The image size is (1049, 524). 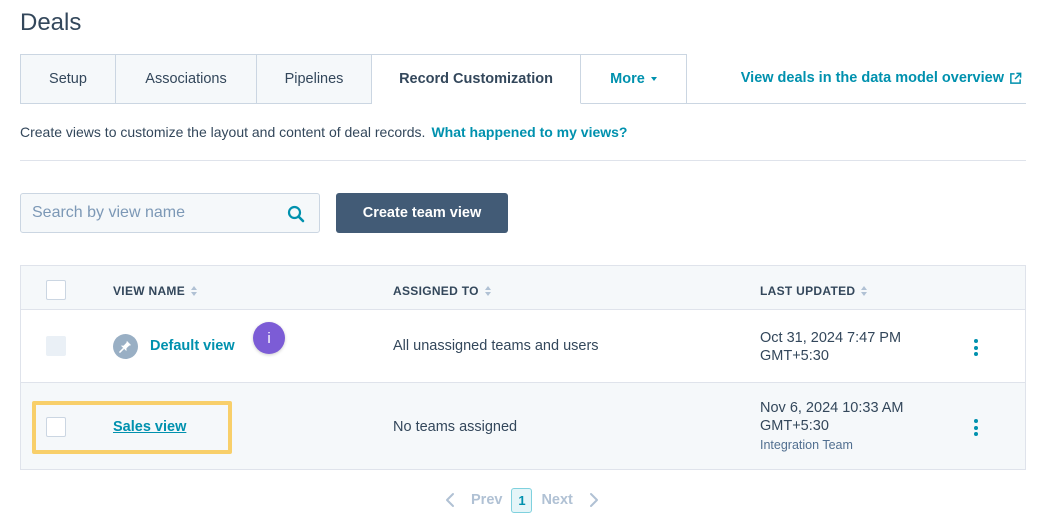 What do you see at coordinates (476, 79) in the screenshot?
I see `tab-record-customization: Record Customization` at bounding box center [476, 79].